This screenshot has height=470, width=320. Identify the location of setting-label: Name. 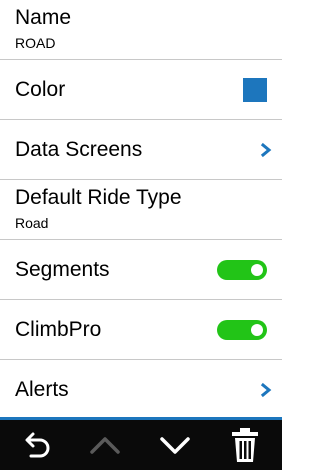
(43, 17).